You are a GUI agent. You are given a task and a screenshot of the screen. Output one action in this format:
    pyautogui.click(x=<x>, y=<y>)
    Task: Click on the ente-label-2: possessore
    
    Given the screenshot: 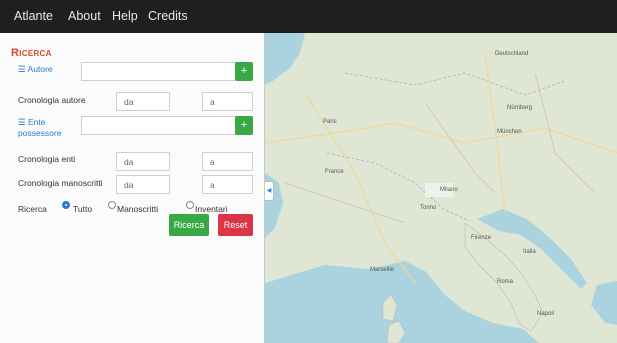 What is the action you would take?
    pyautogui.click(x=40, y=133)
    